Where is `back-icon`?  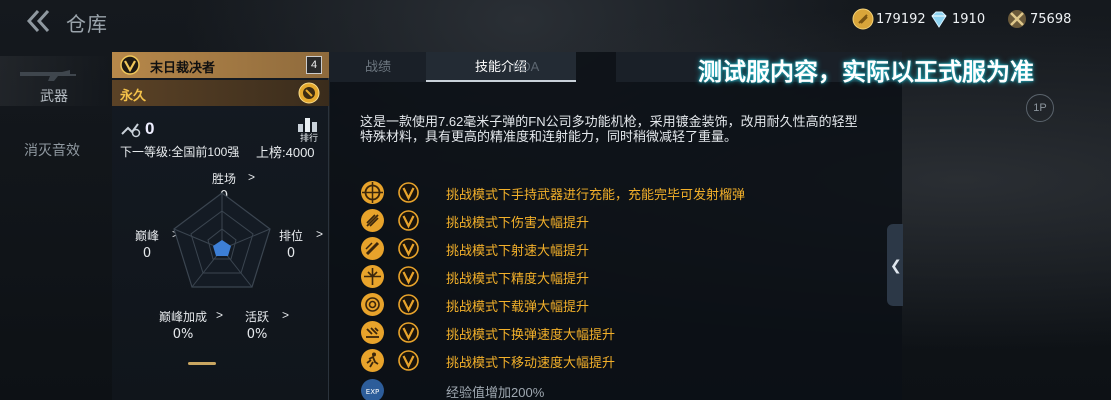
back-icon is located at coordinates (40, 21).